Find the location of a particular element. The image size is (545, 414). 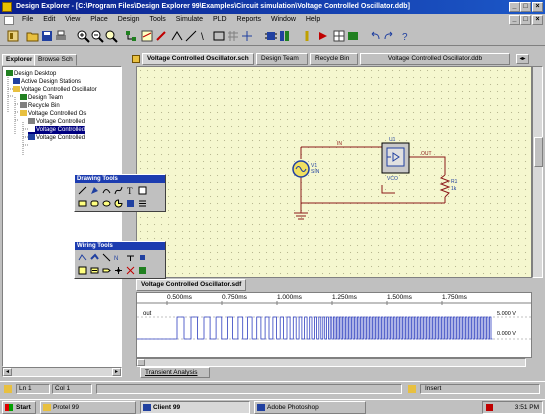

tree-node-recycle-bin: Recycle Bin is located at coordinates (40, 106).